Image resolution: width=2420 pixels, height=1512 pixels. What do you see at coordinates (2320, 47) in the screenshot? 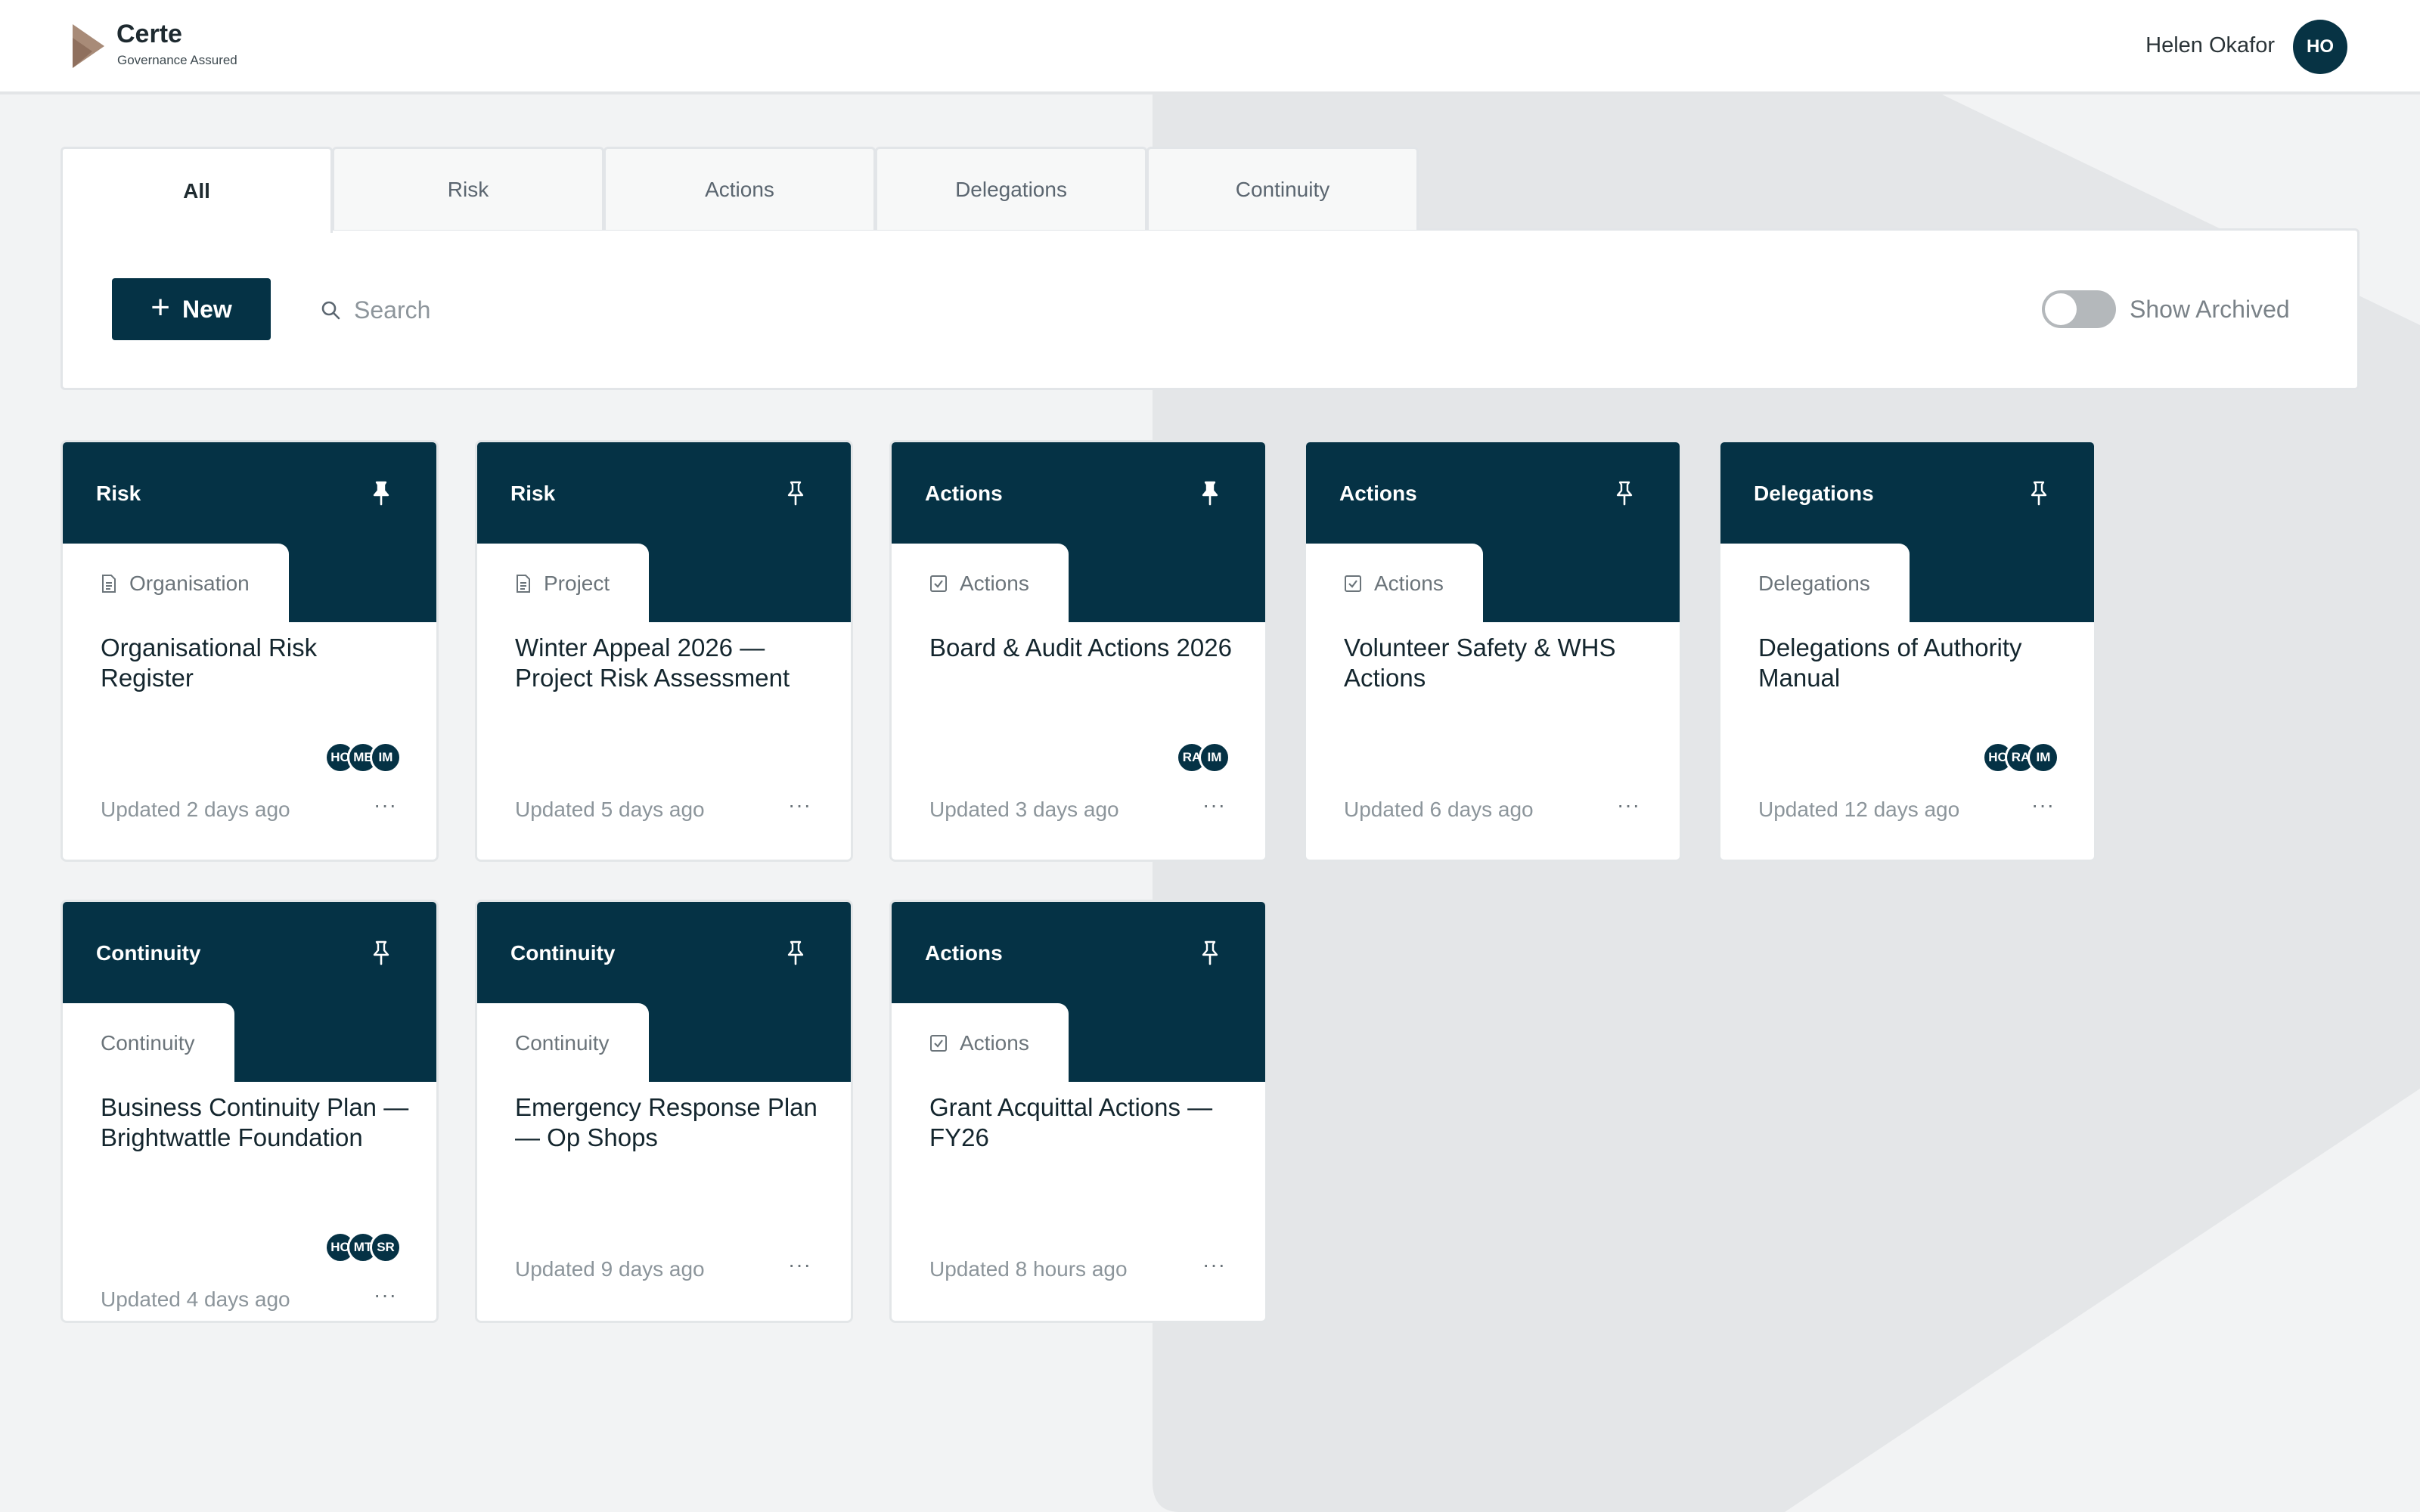
I see `user-avatar: HO` at bounding box center [2320, 47].